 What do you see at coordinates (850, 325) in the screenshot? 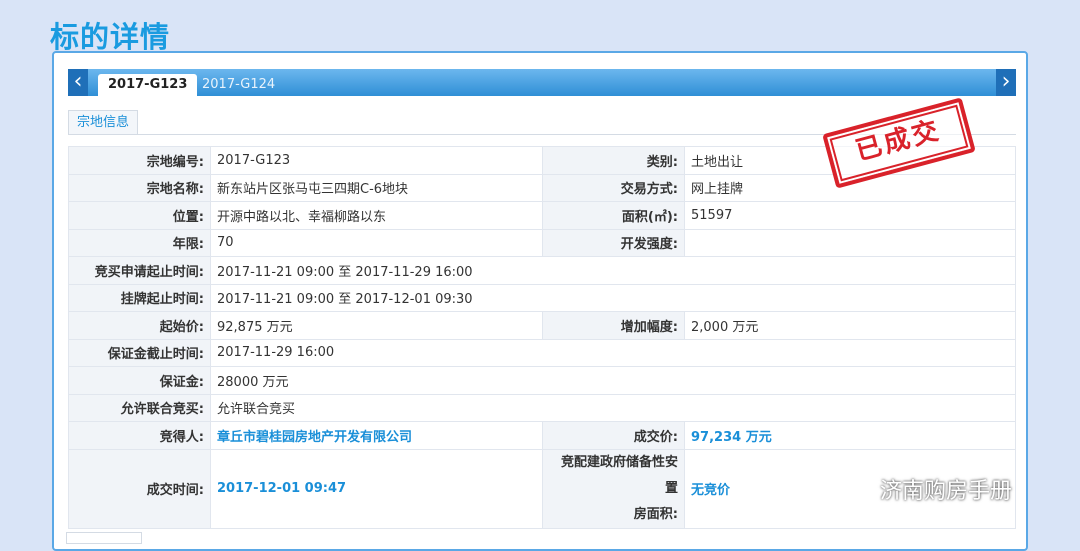
I see `field-value: 2,000 万元` at bounding box center [850, 325].